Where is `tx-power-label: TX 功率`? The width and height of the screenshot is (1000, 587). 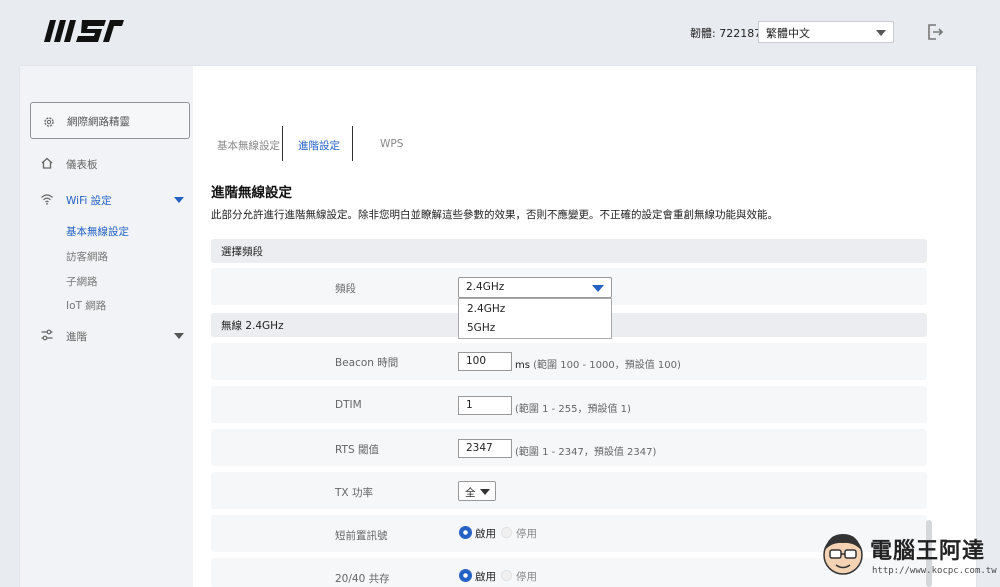
tx-power-label: TX 功率 is located at coordinates (354, 493).